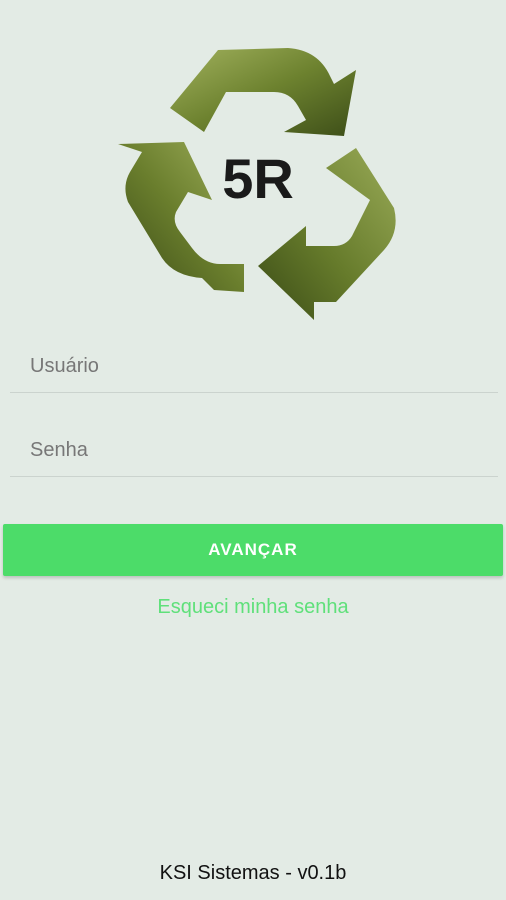  What do you see at coordinates (258, 178) in the screenshot?
I see `logo-text: 5R` at bounding box center [258, 178].